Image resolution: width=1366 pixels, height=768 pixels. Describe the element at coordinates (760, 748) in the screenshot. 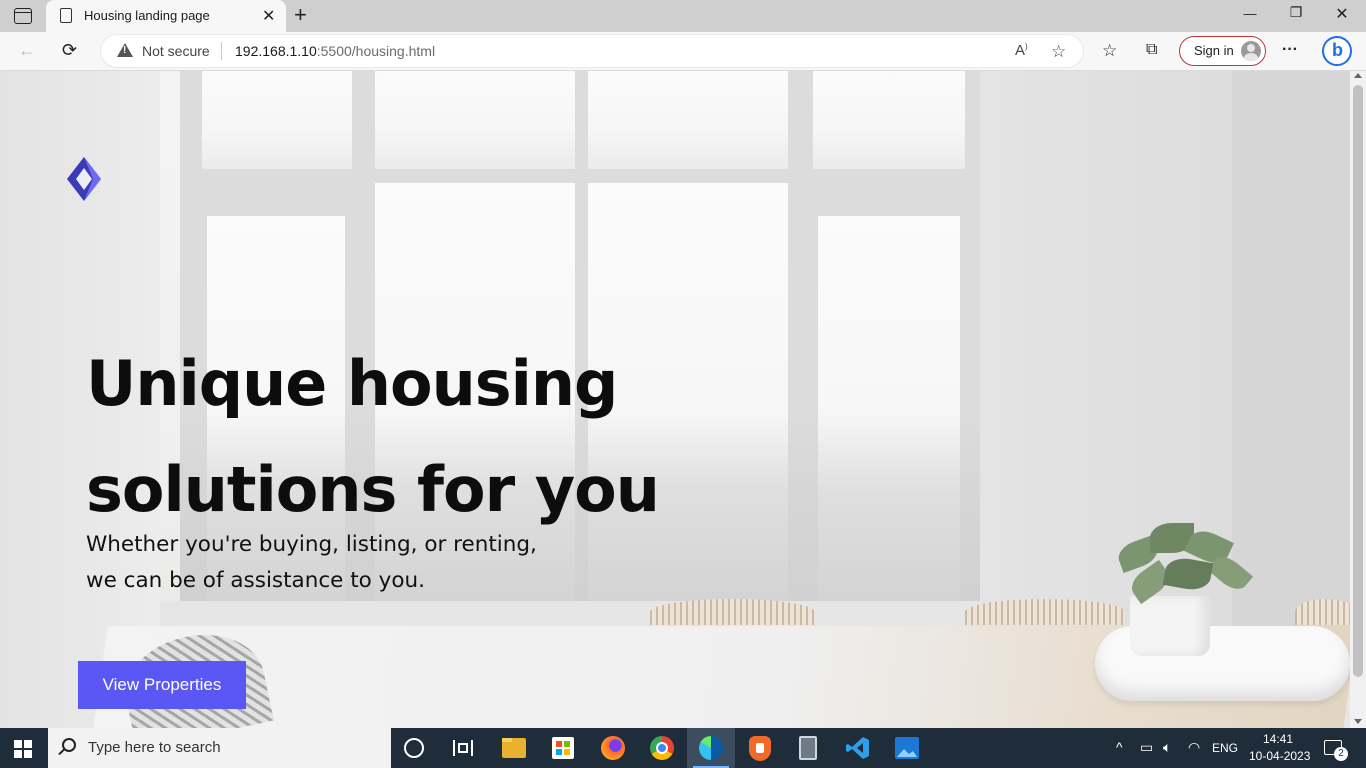

I see `brave-icon` at that location.